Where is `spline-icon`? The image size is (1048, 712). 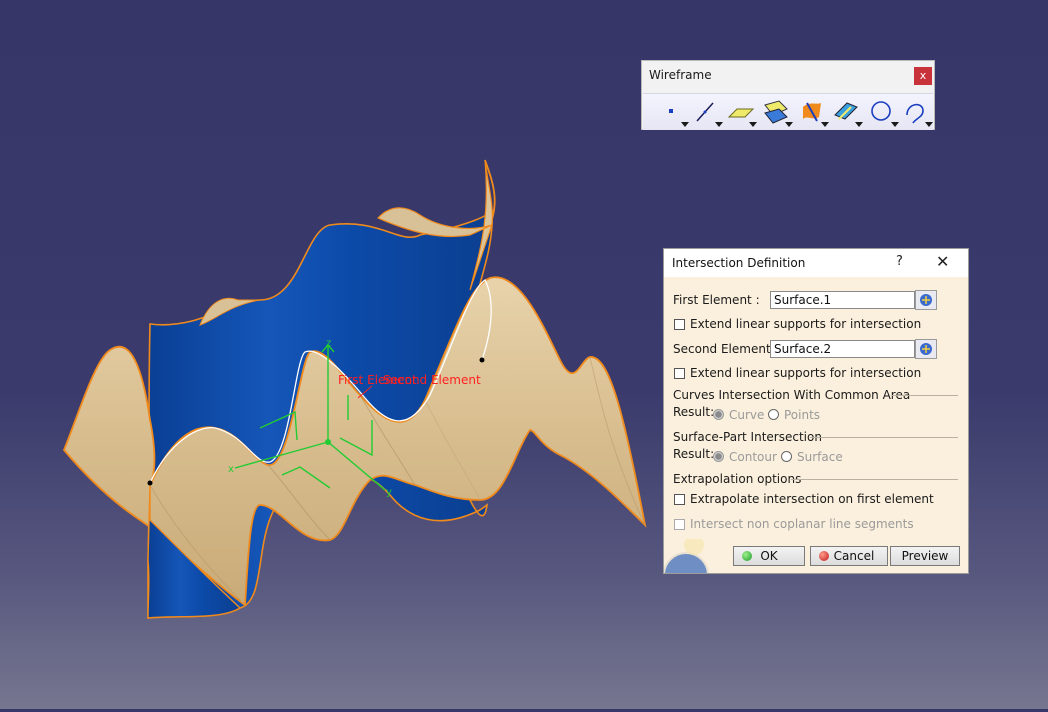 spline-icon is located at coordinates (917, 112).